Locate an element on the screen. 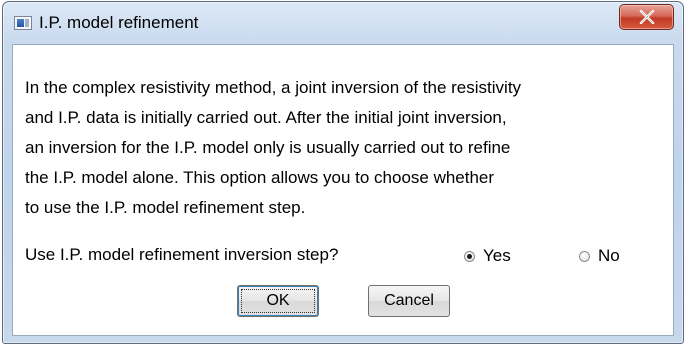 The width and height of the screenshot is (688, 347). yes-radio-indicator is located at coordinates (469, 256).